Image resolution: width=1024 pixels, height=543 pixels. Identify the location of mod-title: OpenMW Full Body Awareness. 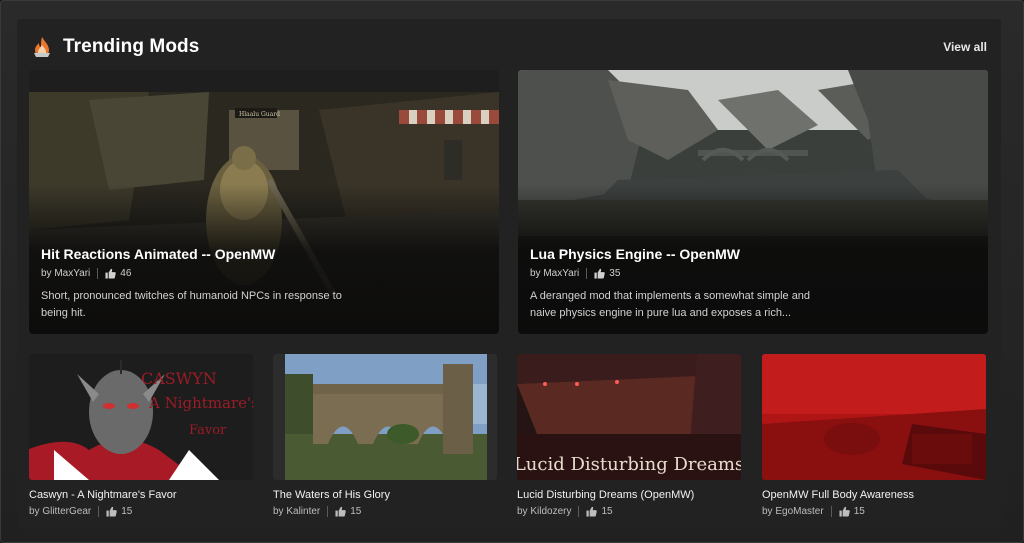
(874, 495).